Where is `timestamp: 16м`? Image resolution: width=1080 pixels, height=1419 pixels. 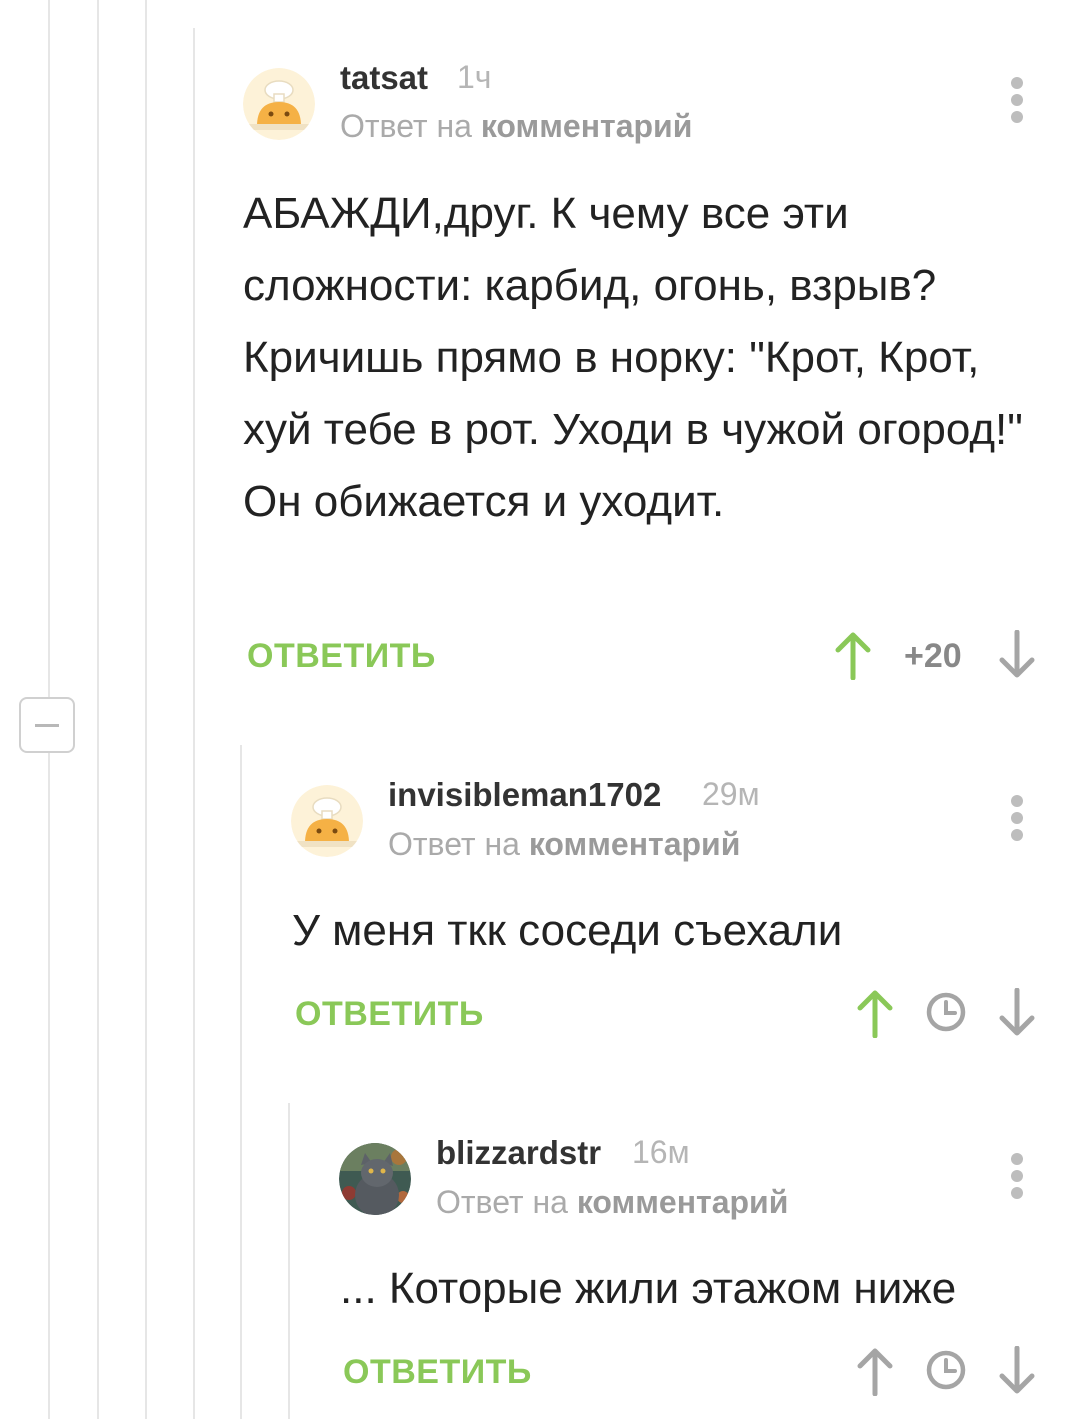 timestamp: 16м is located at coordinates (661, 1152).